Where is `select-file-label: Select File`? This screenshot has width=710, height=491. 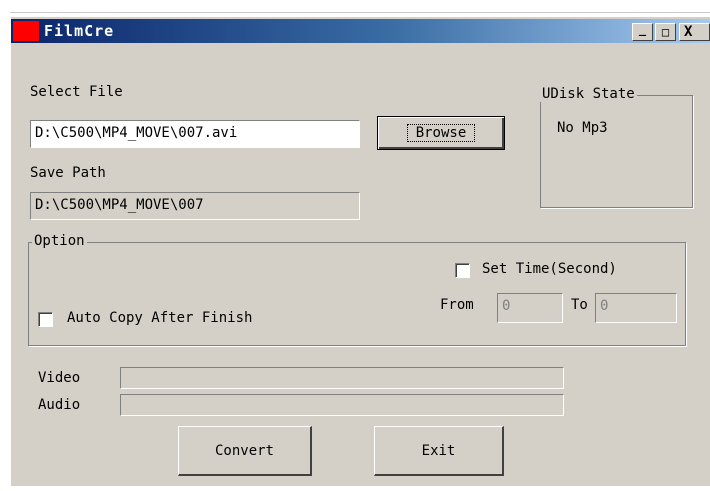 select-file-label: Select File is located at coordinates (76, 92).